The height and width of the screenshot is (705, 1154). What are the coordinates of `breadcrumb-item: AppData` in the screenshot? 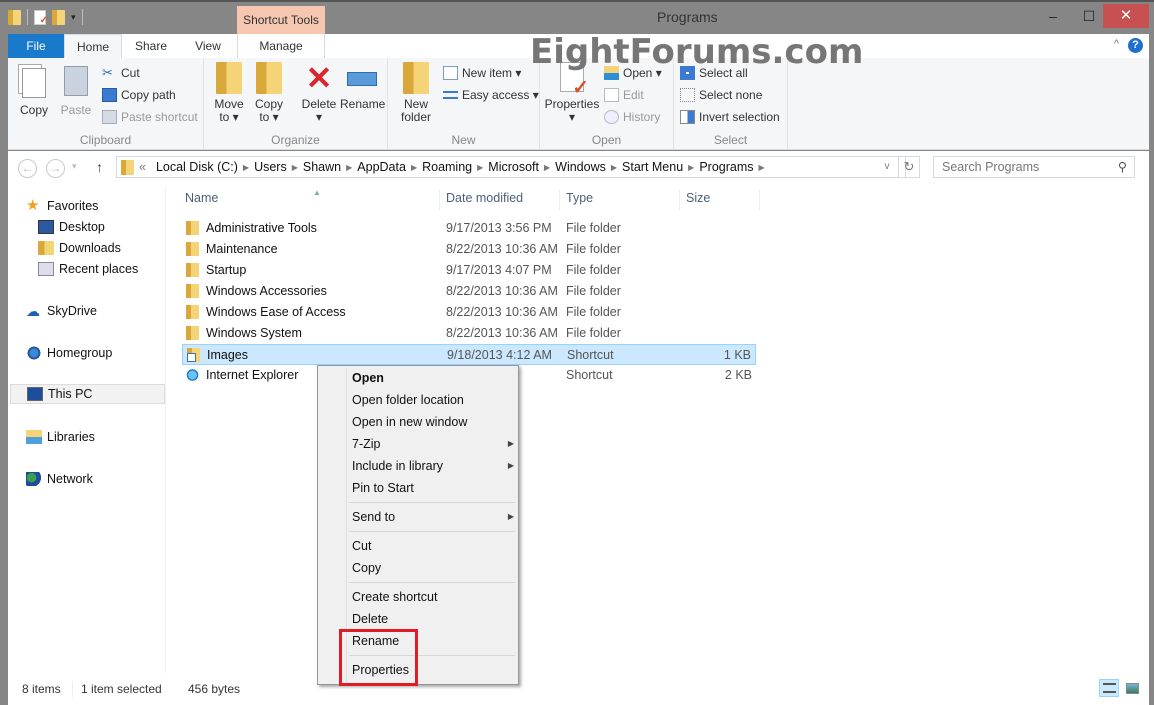 It's located at (381, 167).